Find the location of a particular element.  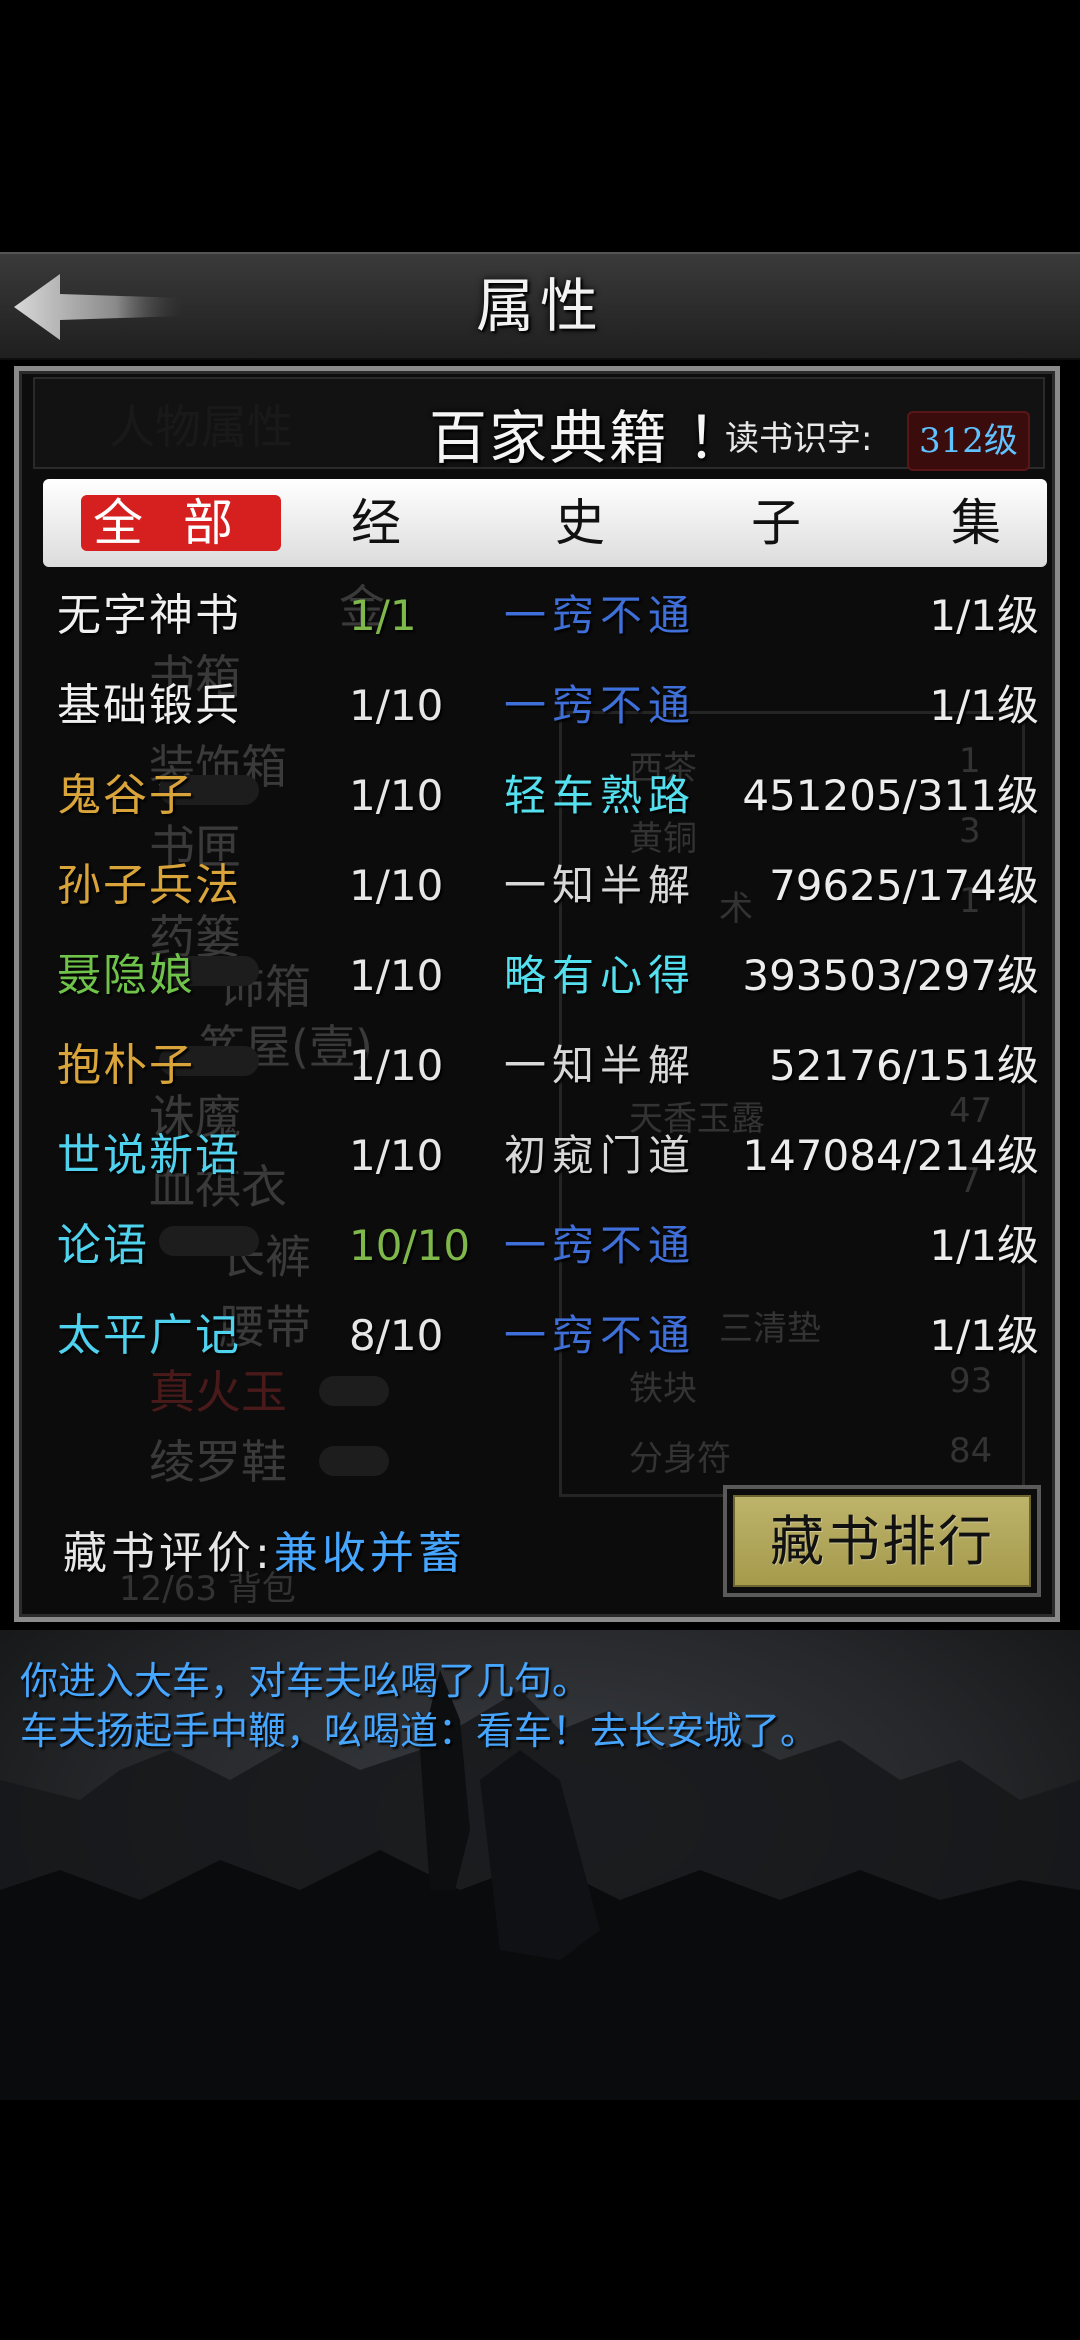

reading-skill-label: 读书识字: is located at coordinates (799, 439).